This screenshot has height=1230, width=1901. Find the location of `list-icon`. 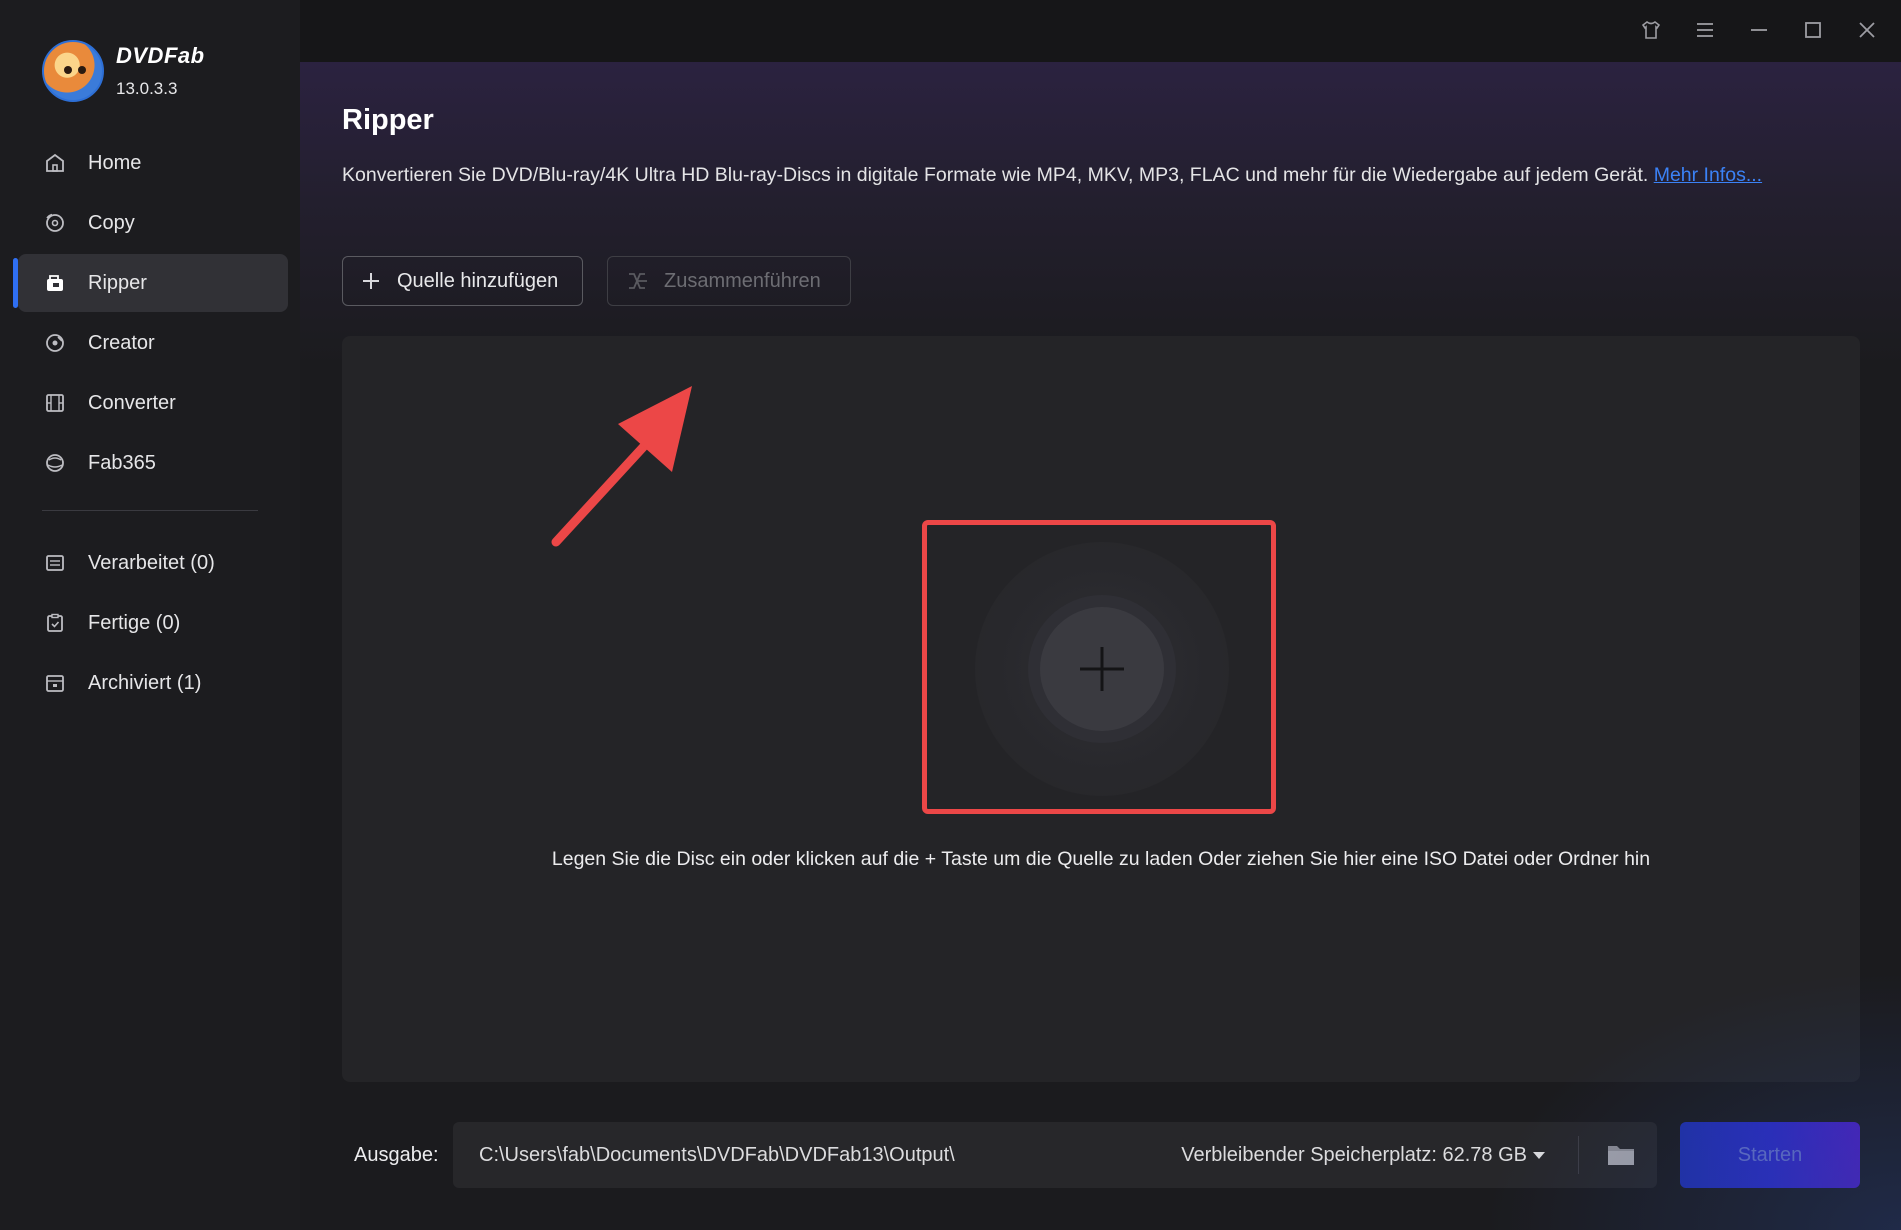

list-icon is located at coordinates (55, 563).